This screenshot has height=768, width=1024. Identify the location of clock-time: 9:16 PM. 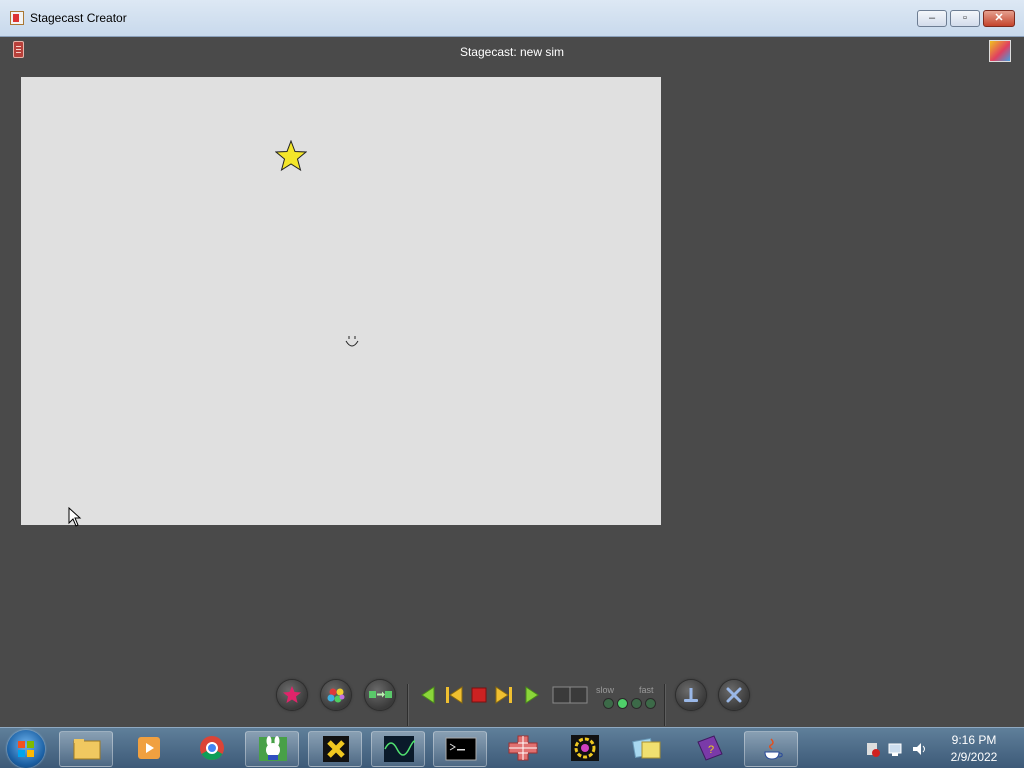
(974, 740).